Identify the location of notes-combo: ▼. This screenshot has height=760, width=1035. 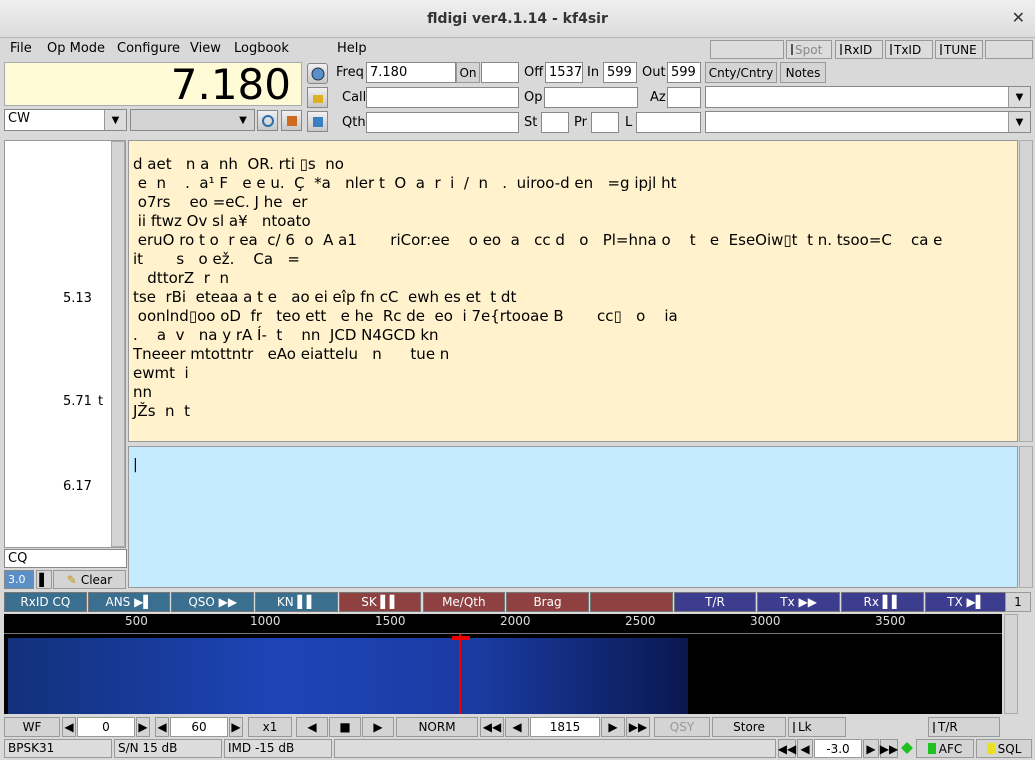
(868, 97).